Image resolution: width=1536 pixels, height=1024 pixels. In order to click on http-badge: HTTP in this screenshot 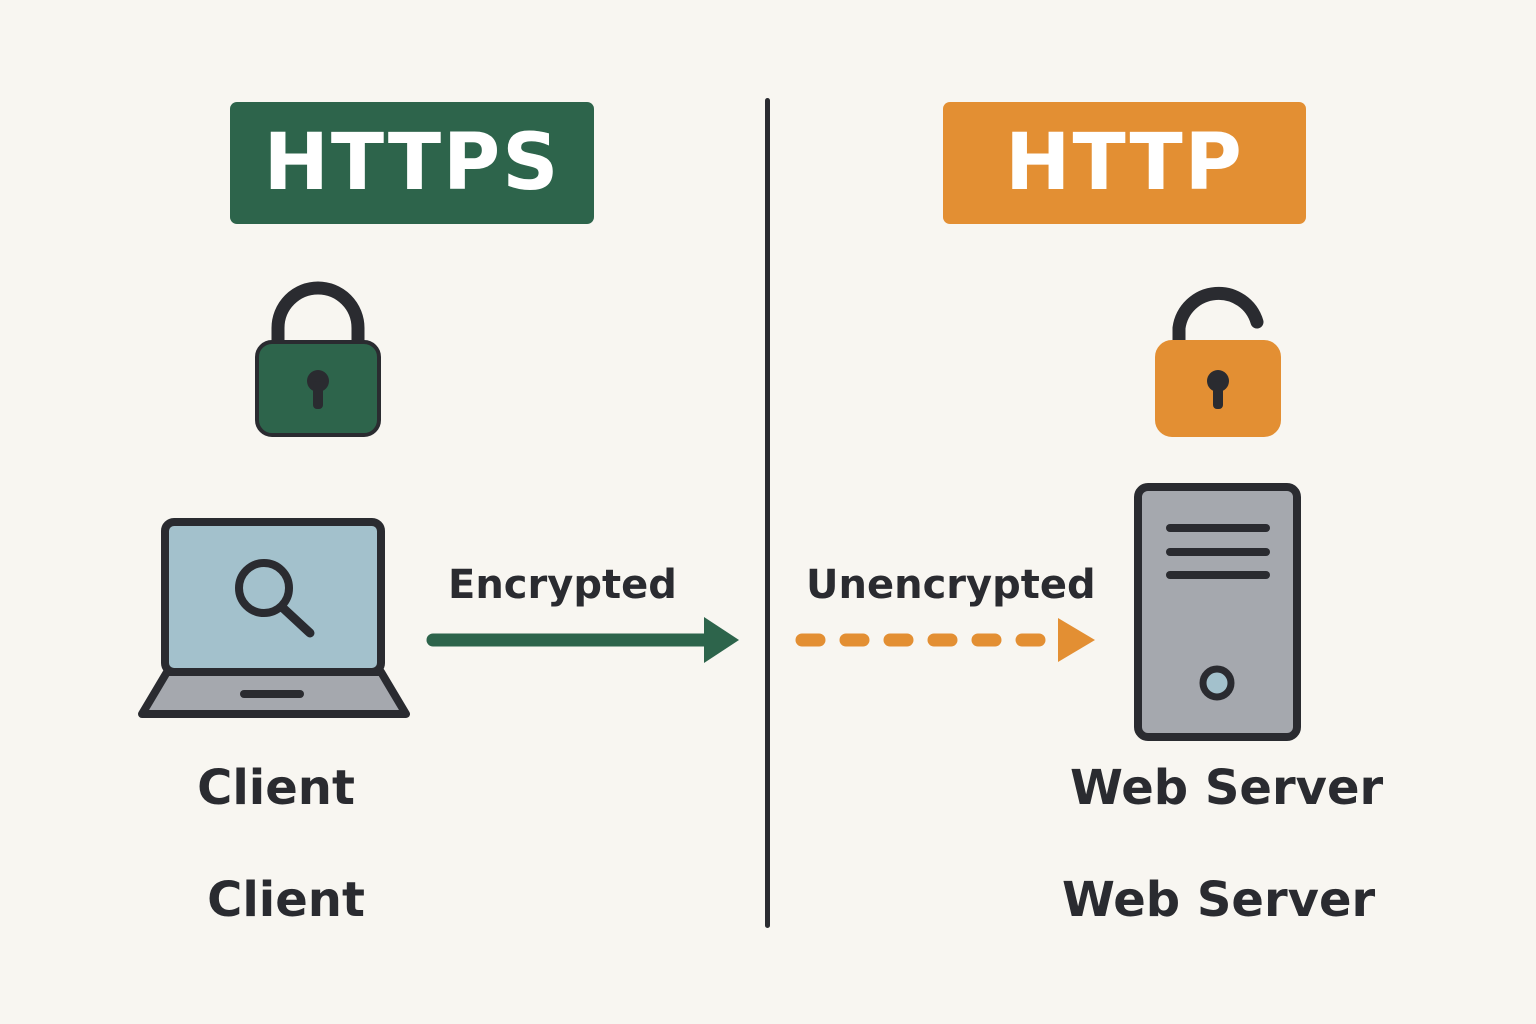, I will do `click(1124, 163)`.